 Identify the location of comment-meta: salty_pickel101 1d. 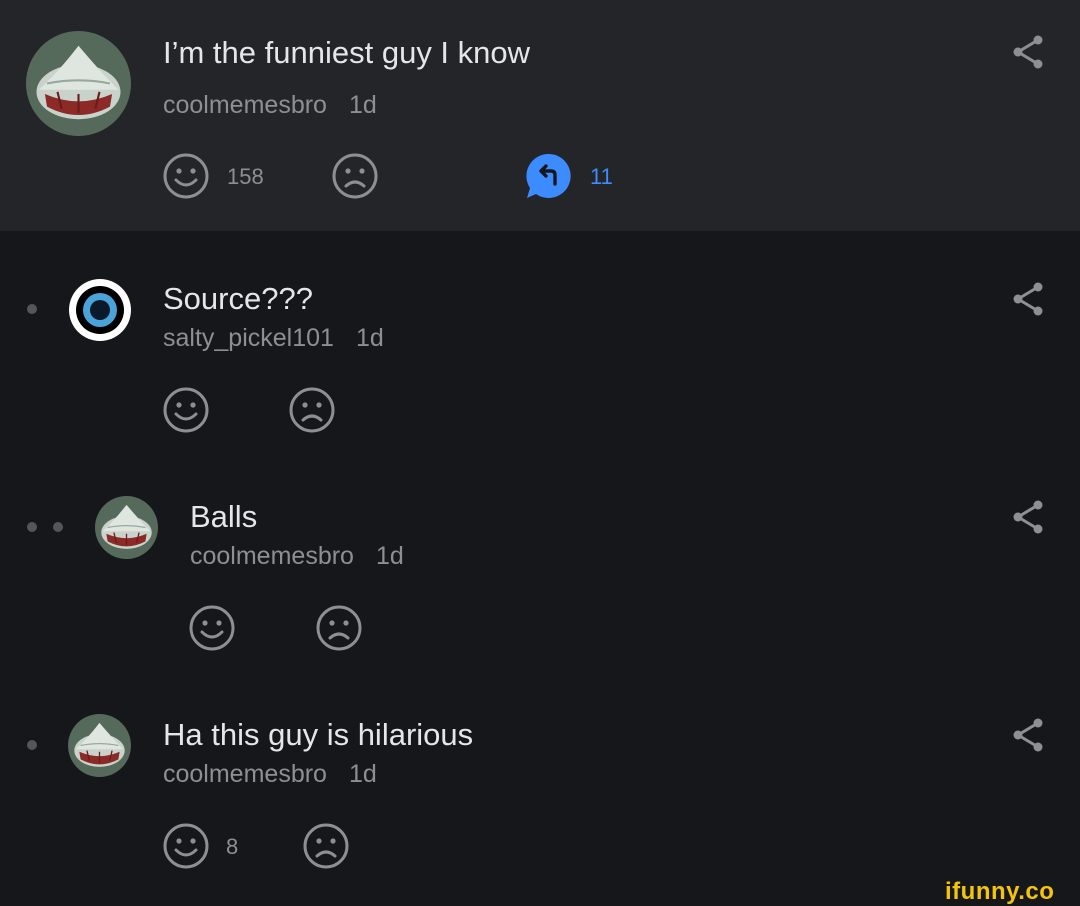
(273, 338).